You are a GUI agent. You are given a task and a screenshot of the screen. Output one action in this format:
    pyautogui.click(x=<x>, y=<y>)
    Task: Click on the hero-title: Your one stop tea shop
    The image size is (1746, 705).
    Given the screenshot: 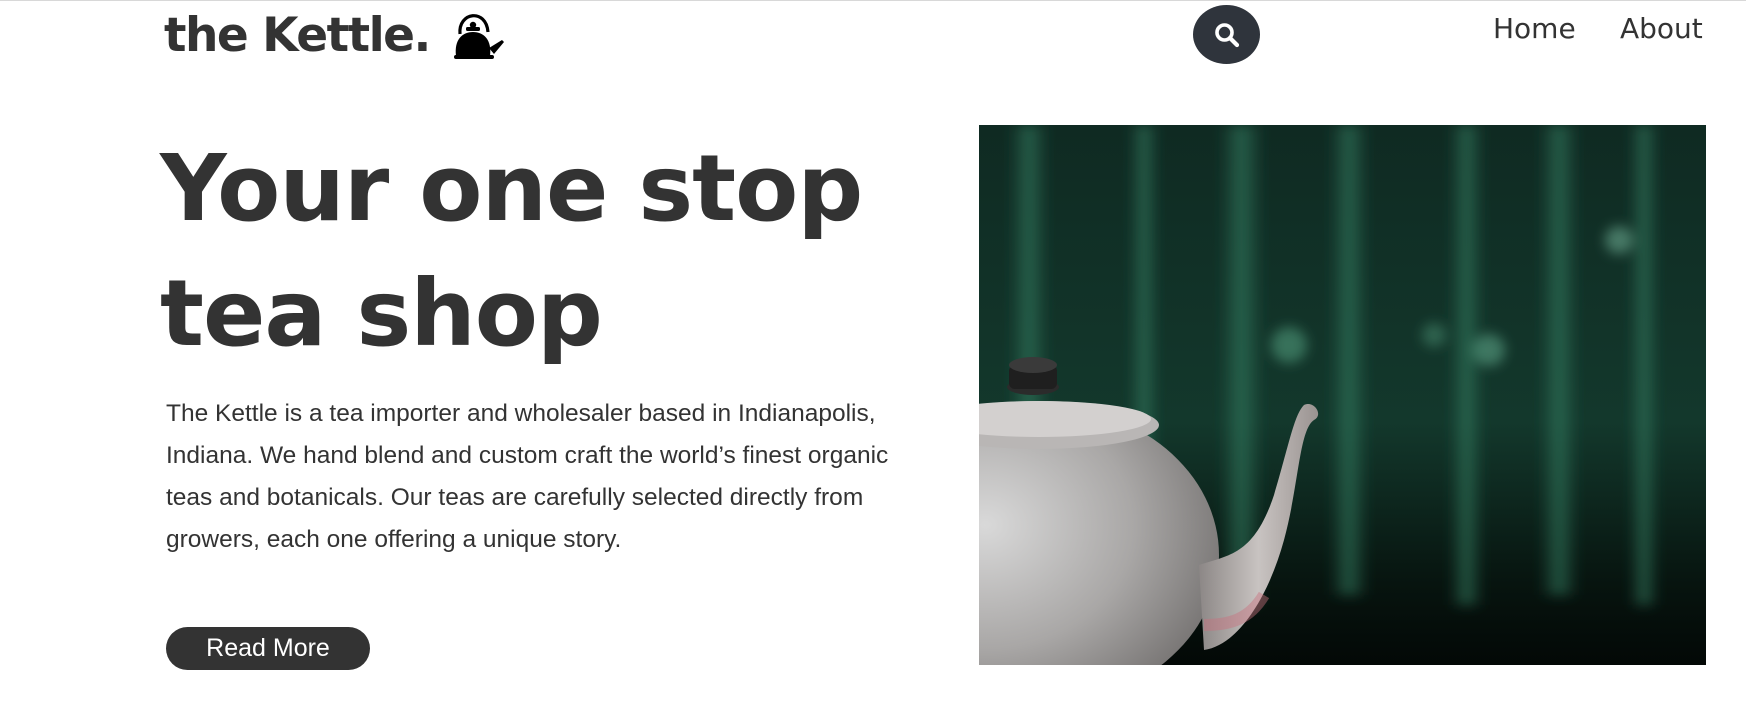 What is the action you would take?
    pyautogui.click(x=520, y=251)
    